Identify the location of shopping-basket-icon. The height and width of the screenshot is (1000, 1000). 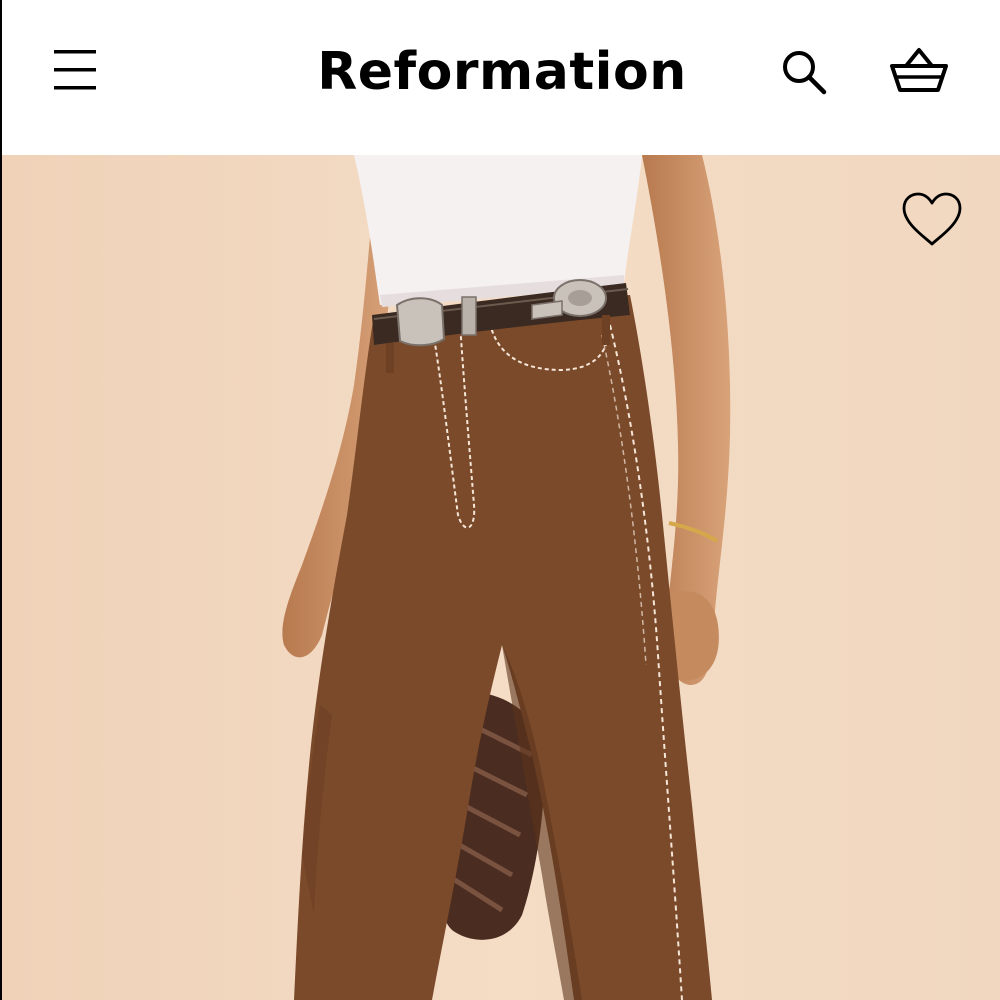
(919, 70).